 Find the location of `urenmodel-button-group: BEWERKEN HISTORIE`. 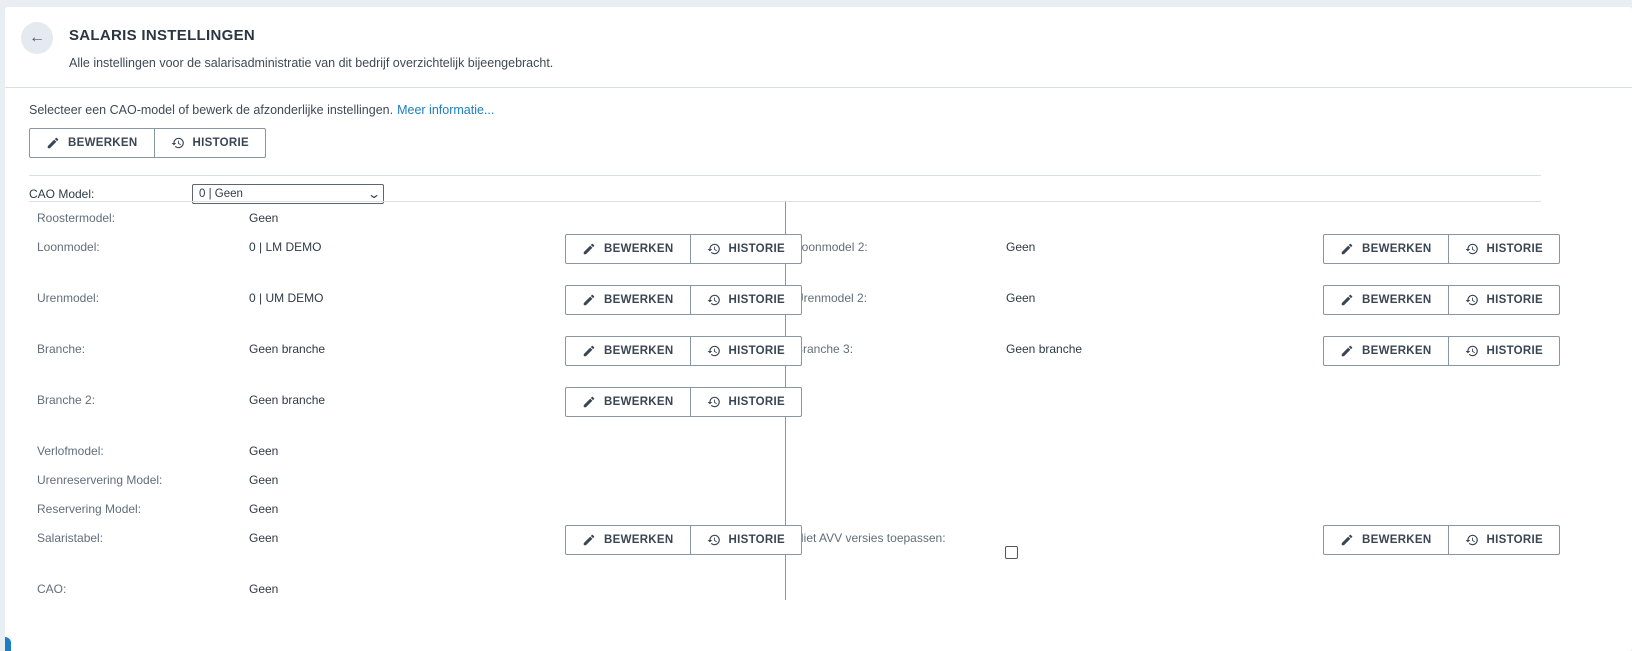

urenmodel-button-group: BEWERKEN HISTORIE is located at coordinates (684, 300).